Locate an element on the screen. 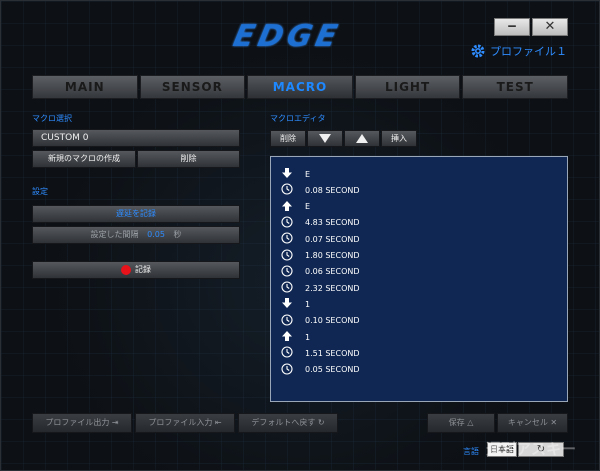  save-button: 保存 △ is located at coordinates (461, 423).